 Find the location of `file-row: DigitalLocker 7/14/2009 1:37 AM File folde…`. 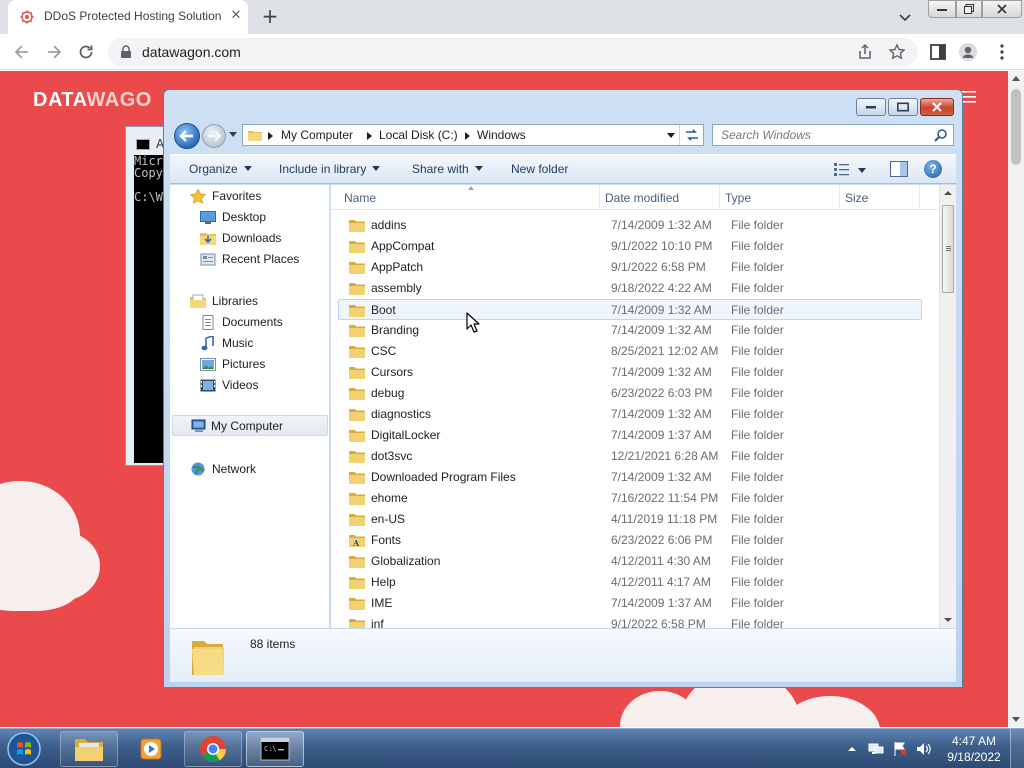

file-row: DigitalLocker 7/14/2009 1:37 AM File folde… is located at coordinates (630, 435).